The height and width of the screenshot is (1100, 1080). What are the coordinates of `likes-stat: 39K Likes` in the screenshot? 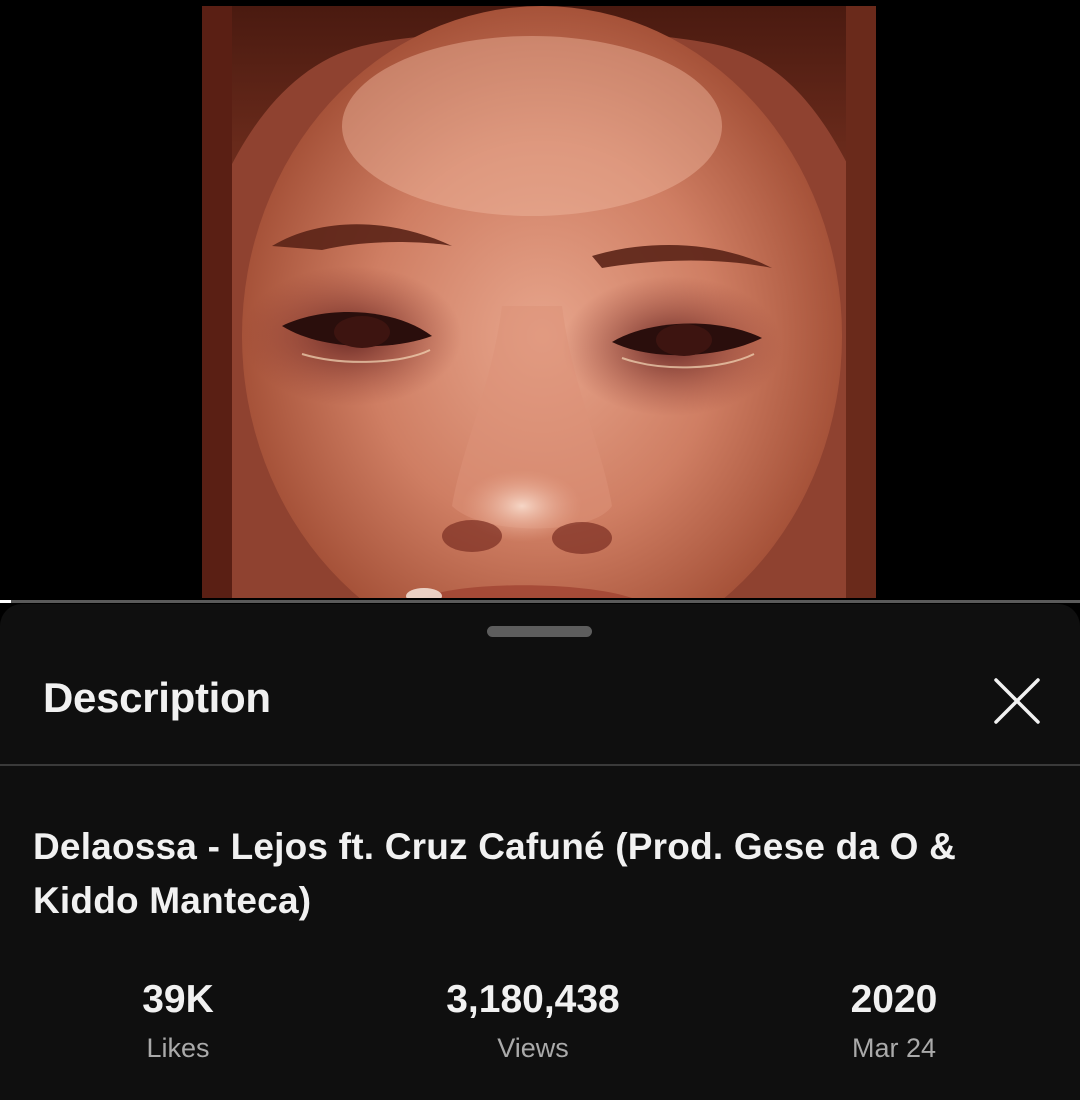 It's located at (178, 1020).